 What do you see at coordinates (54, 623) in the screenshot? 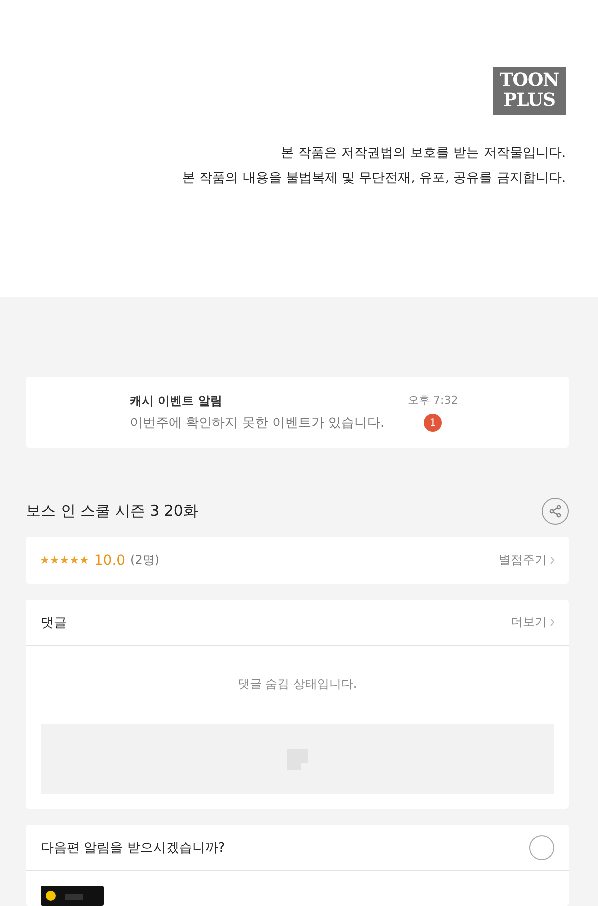
I see `comments-title: 댓글` at bounding box center [54, 623].